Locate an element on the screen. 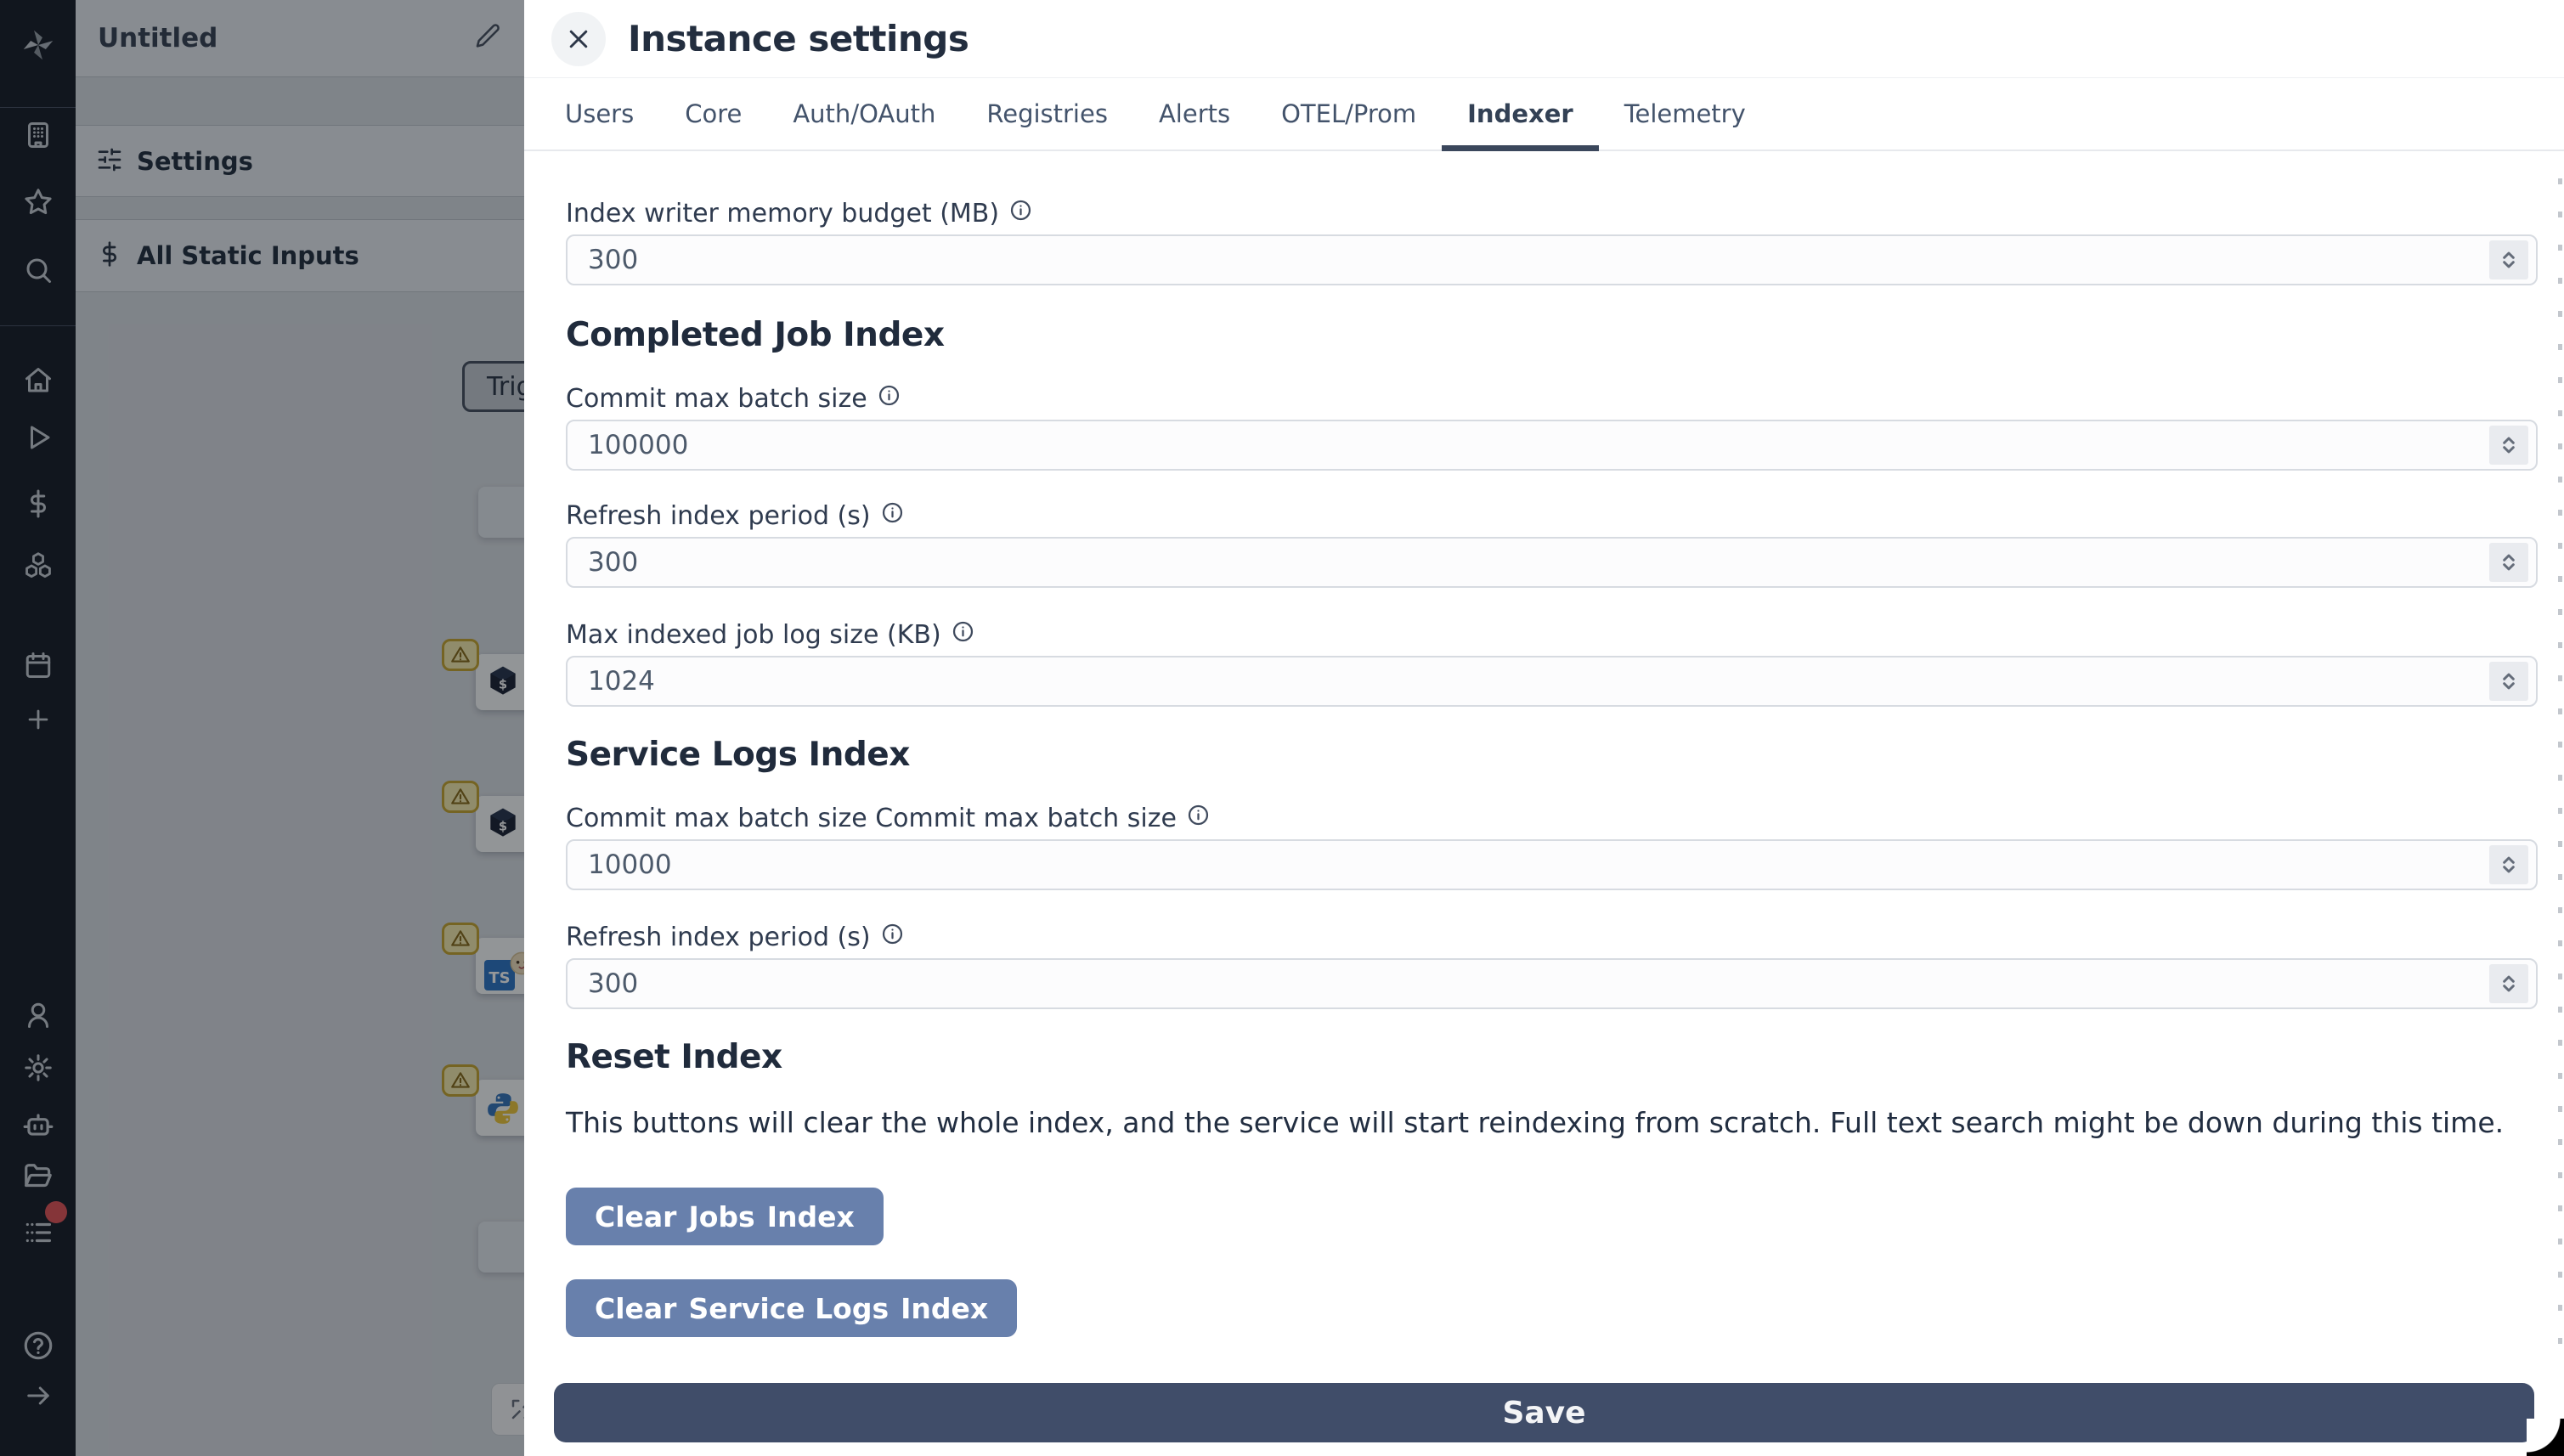 The height and width of the screenshot is (1456, 2564). close-icon is located at coordinates (578, 39).